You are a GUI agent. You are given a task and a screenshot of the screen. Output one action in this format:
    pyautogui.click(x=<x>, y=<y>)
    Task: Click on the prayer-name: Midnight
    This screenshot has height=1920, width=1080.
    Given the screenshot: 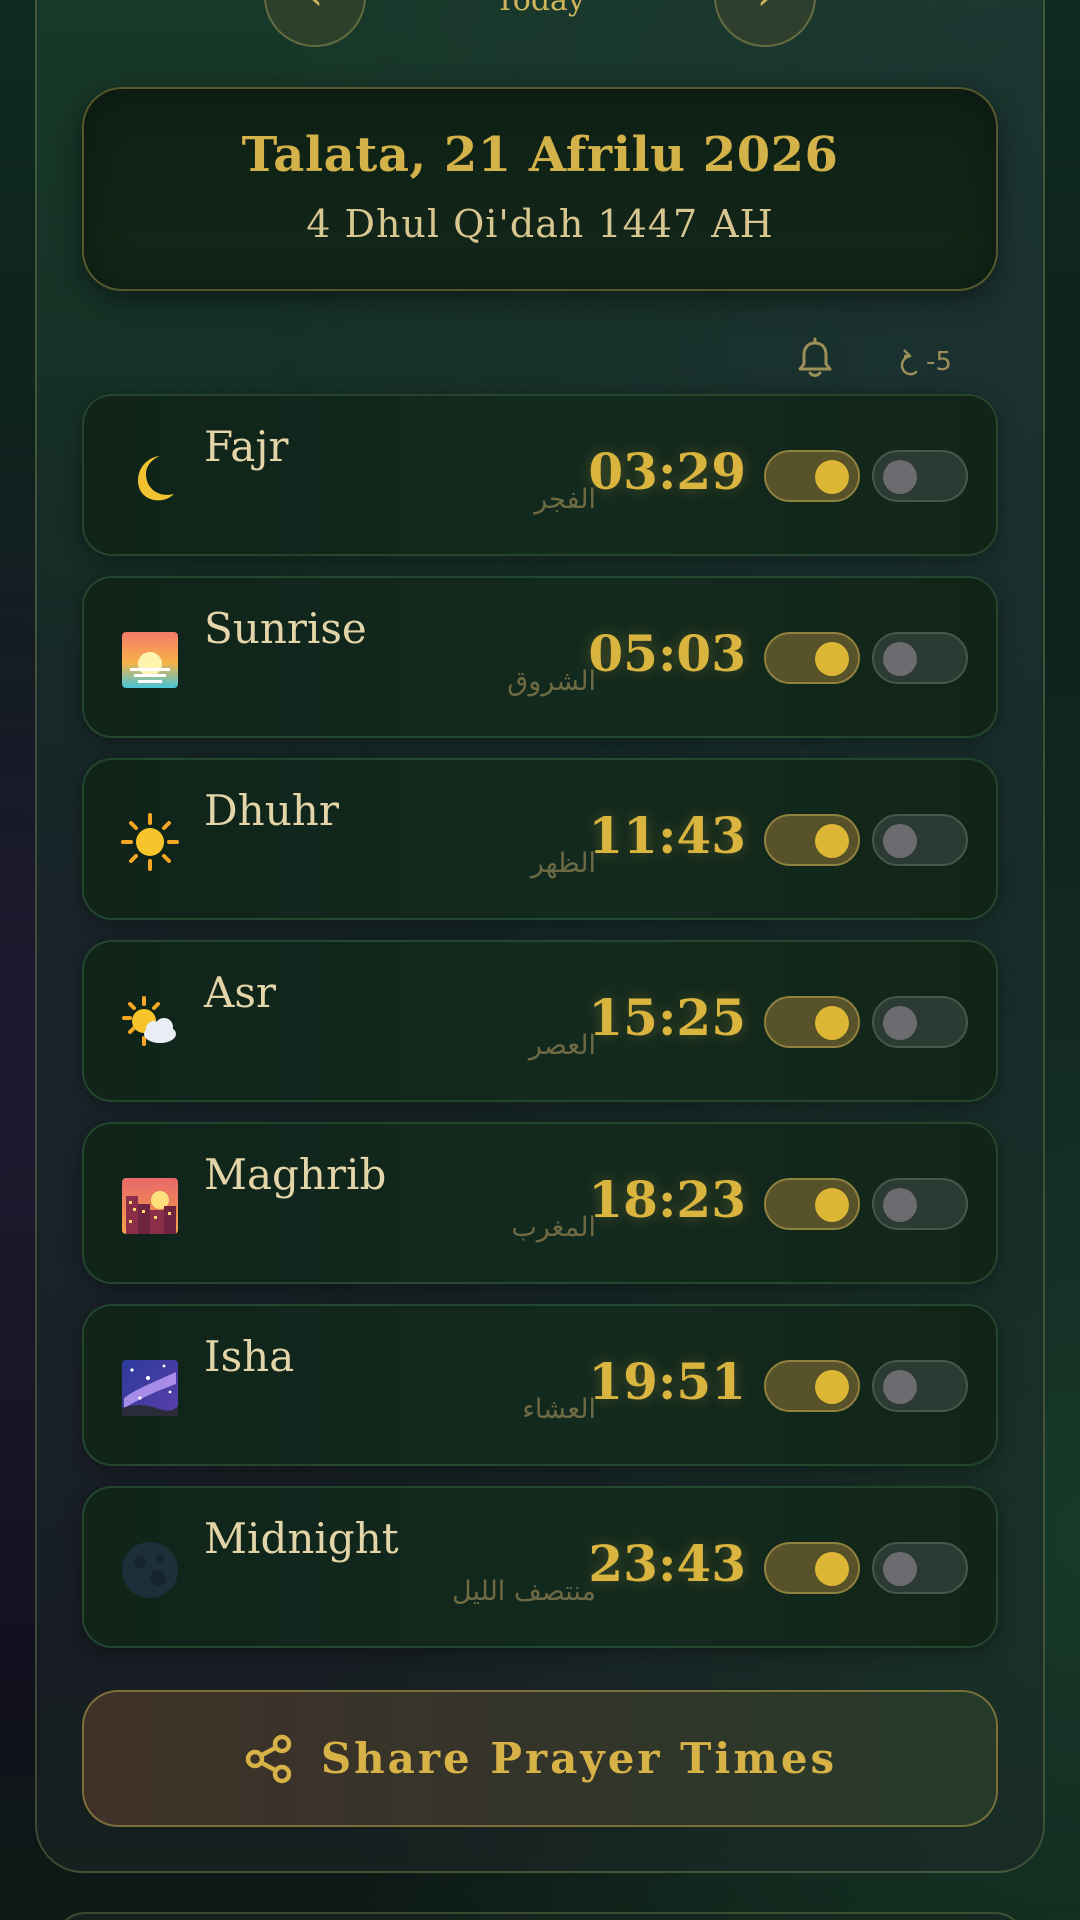 What is the action you would take?
    pyautogui.click(x=301, y=1538)
    